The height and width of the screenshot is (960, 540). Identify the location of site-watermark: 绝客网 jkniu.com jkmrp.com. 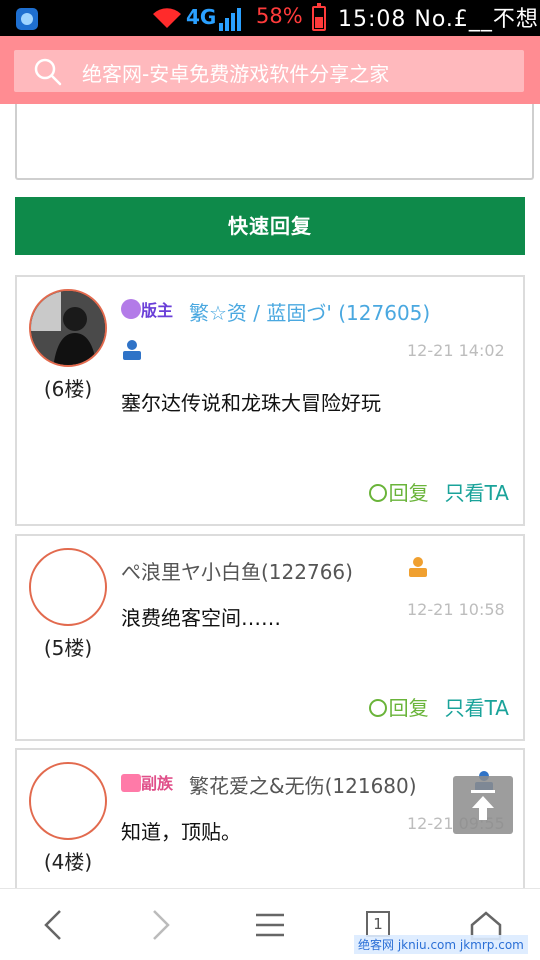
(441, 944).